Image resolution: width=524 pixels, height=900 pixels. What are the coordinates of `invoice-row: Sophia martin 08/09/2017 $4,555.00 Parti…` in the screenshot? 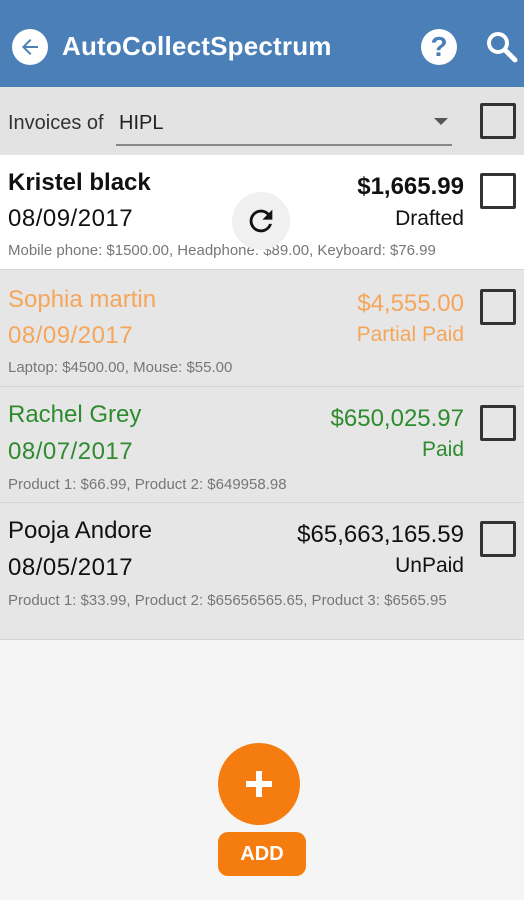 It's located at (262, 328).